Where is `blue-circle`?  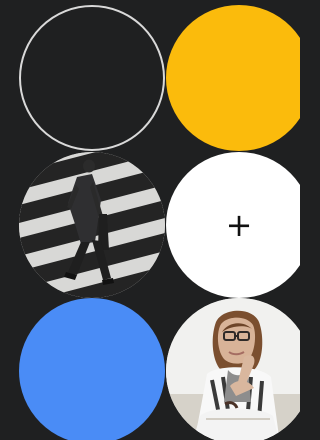
blue-circle is located at coordinates (92, 369).